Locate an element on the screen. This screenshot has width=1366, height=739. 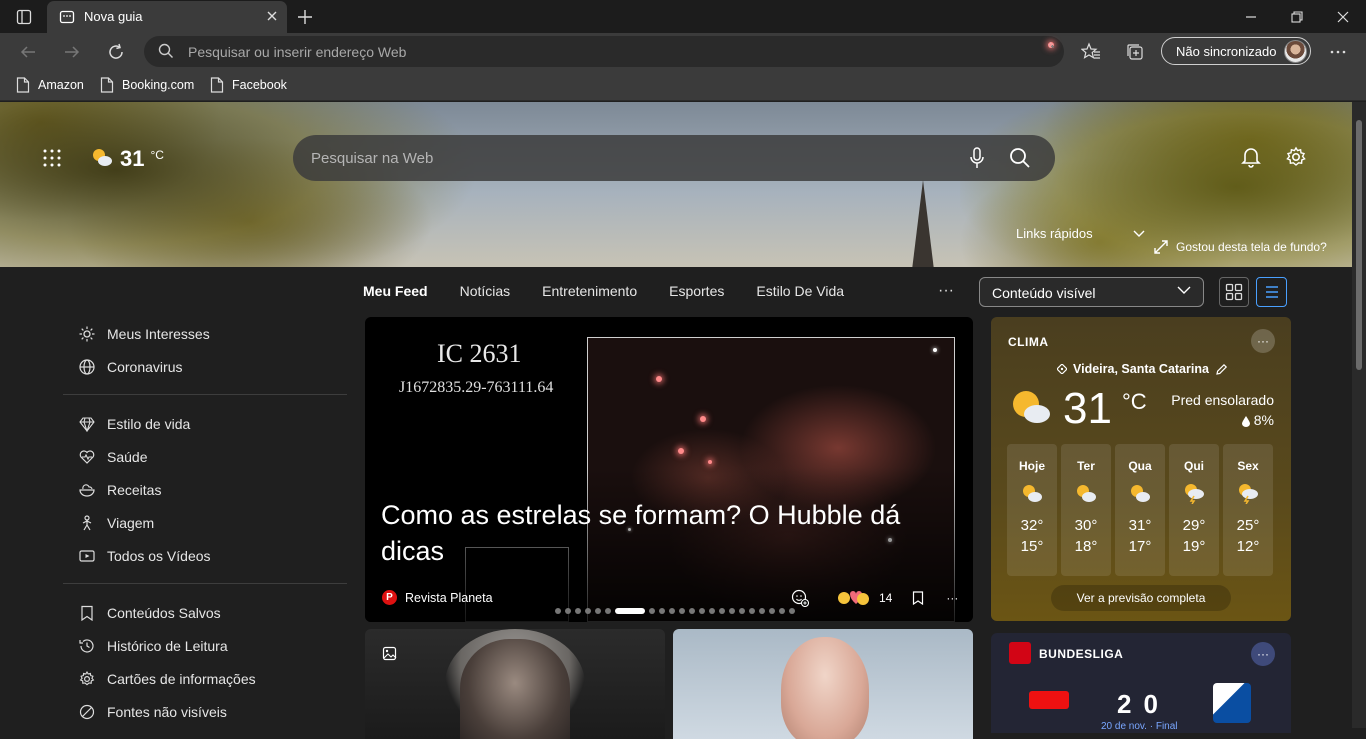
refresh-icon is located at coordinates (116, 52).